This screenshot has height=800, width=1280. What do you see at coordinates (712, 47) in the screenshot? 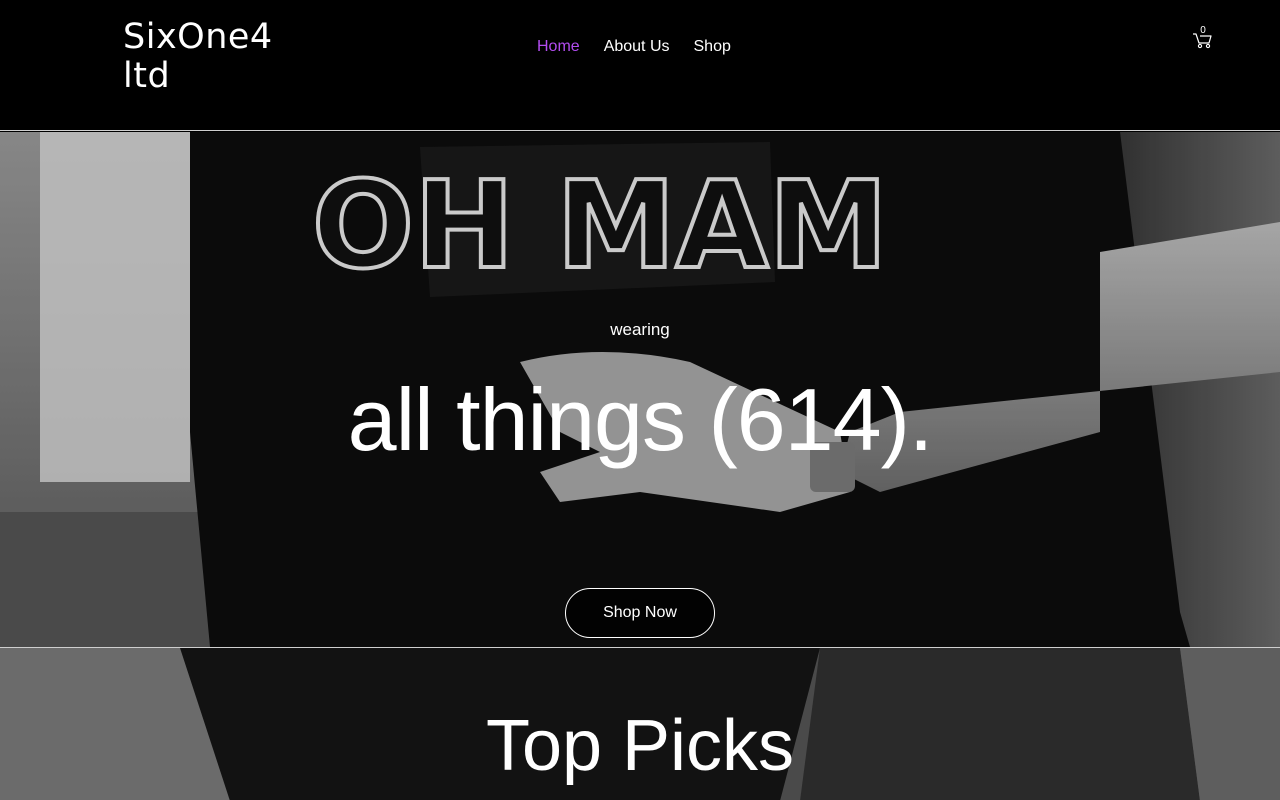
I see `nav-item-shop: Shop` at bounding box center [712, 47].